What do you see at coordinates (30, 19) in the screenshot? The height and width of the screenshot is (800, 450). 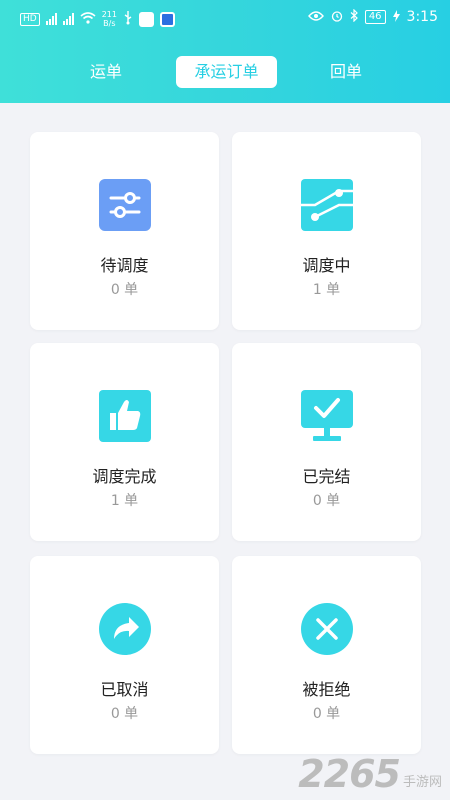 I see `hd-badge: HD` at bounding box center [30, 19].